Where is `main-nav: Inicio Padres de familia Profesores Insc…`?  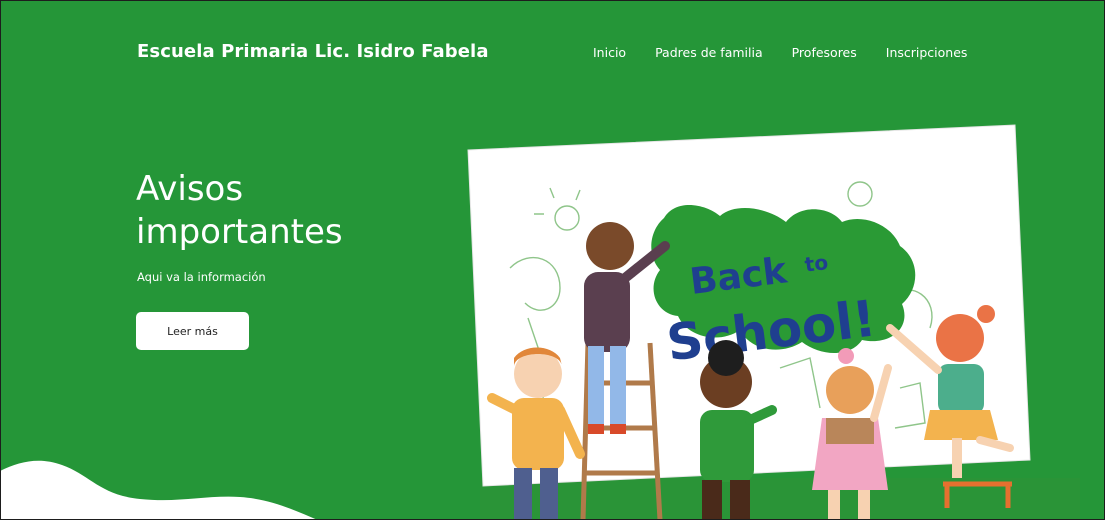
main-nav: Inicio Padres de familia Profesores Insc… is located at coordinates (780, 52).